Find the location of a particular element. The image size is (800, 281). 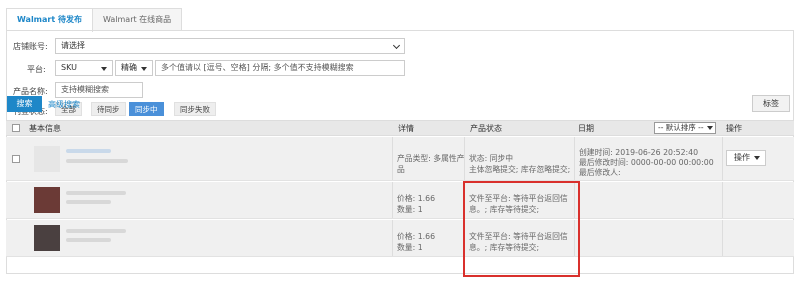

product-thumbnail is located at coordinates (47, 159).